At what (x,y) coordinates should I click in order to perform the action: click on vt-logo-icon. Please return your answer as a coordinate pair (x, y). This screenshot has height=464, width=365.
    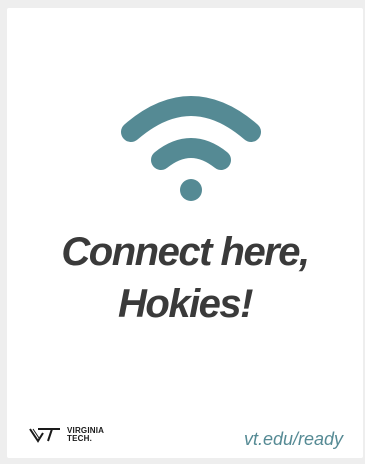
    Looking at the image, I should click on (45, 435).